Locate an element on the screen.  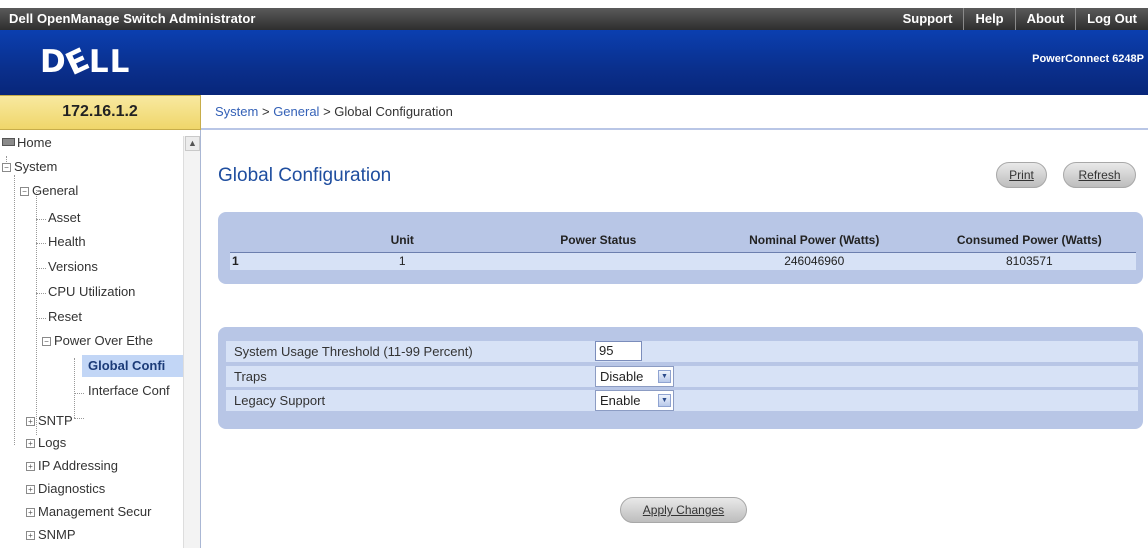
about-link: About is located at coordinates (1045, 19).